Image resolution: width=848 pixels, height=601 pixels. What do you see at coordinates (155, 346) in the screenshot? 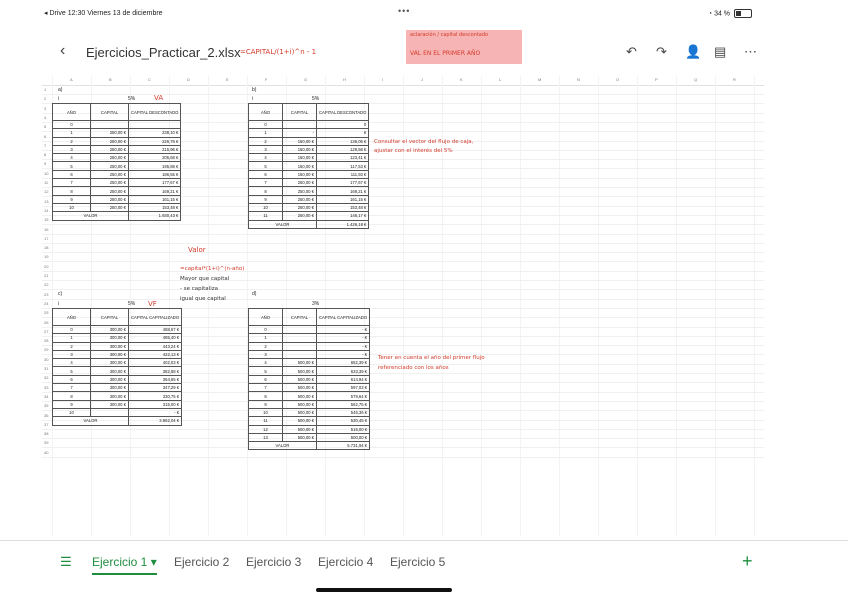
I see `table-cell: 443,24 €` at bounding box center [155, 346].